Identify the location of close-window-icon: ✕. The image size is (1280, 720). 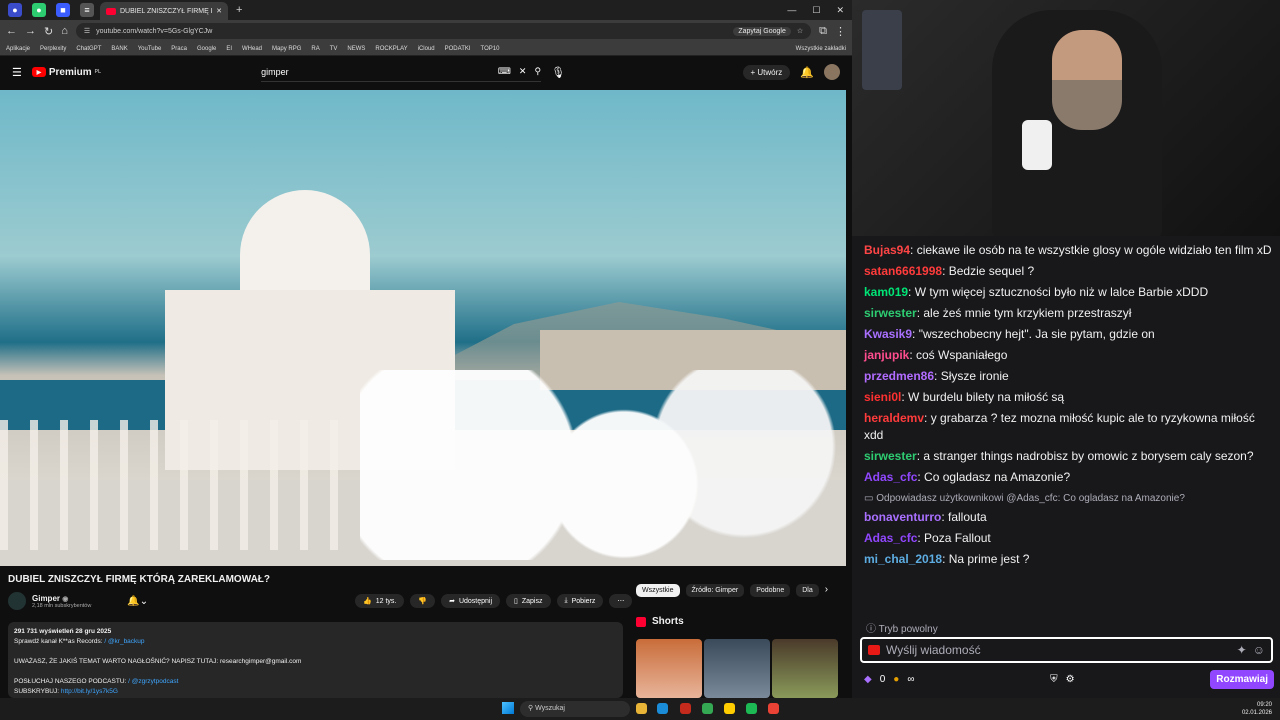
(840, 10).